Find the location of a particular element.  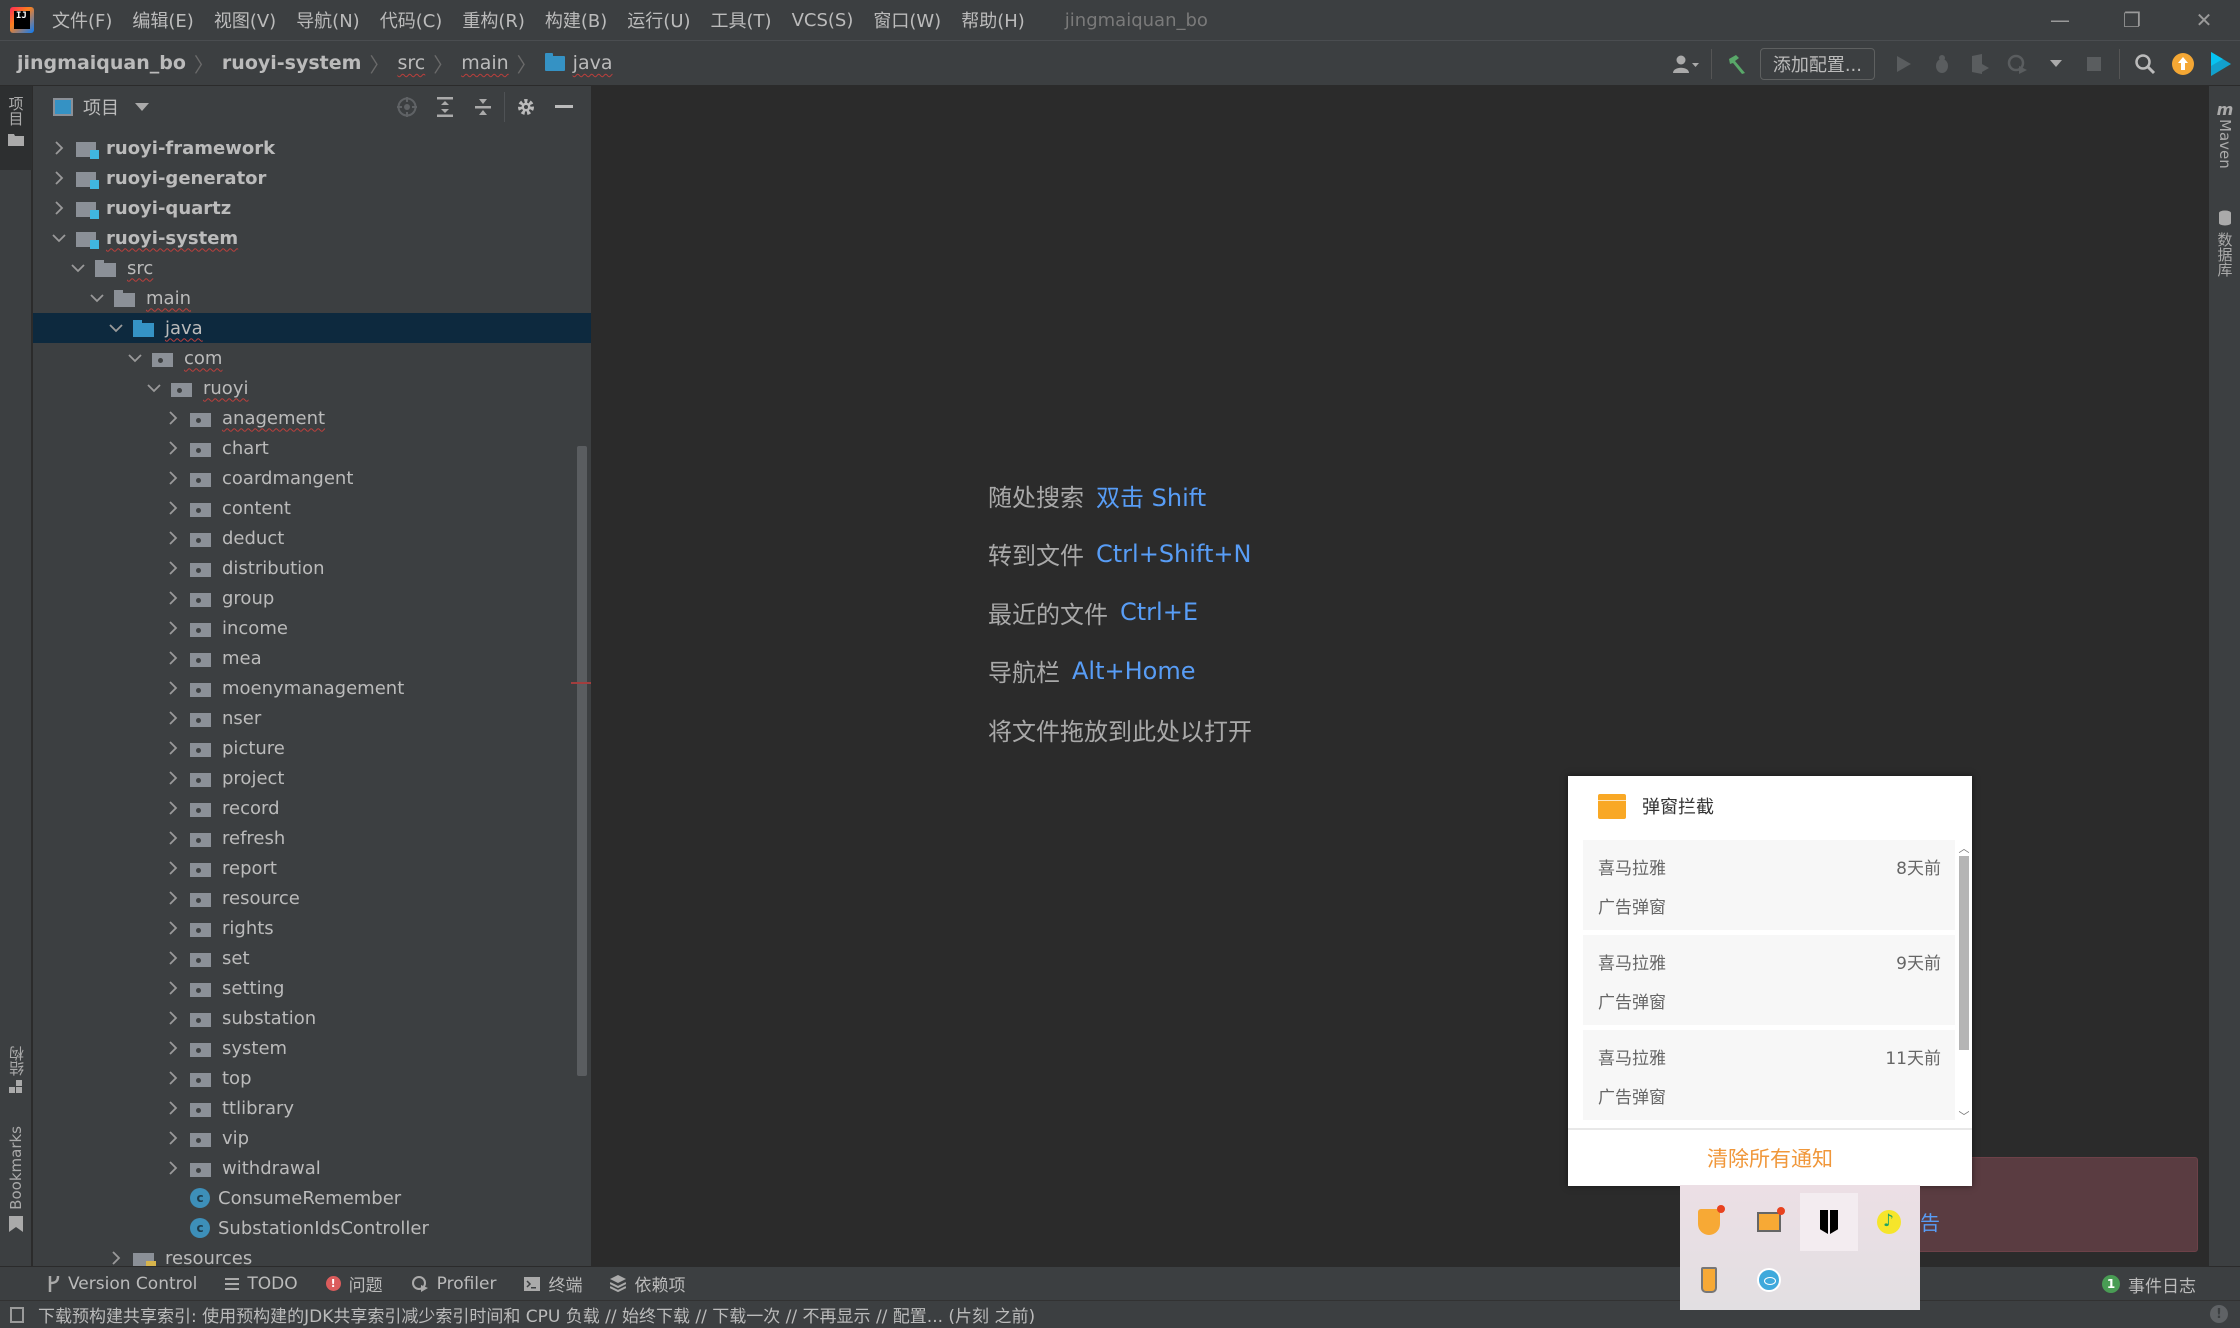

bookmarks-tool-tab: Bookmarks is located at coordinates (16, 1191).